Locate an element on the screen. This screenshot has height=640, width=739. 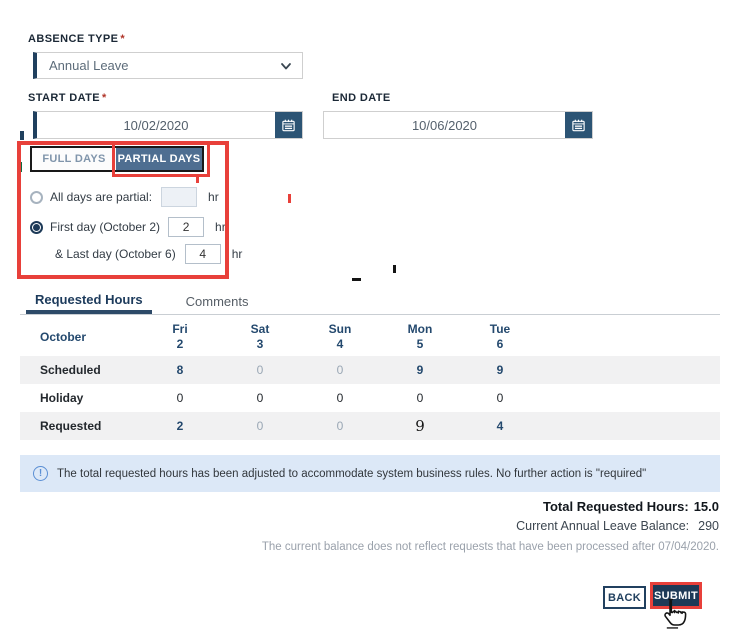
chevron-down-icon is located at coordinates (286, 66).